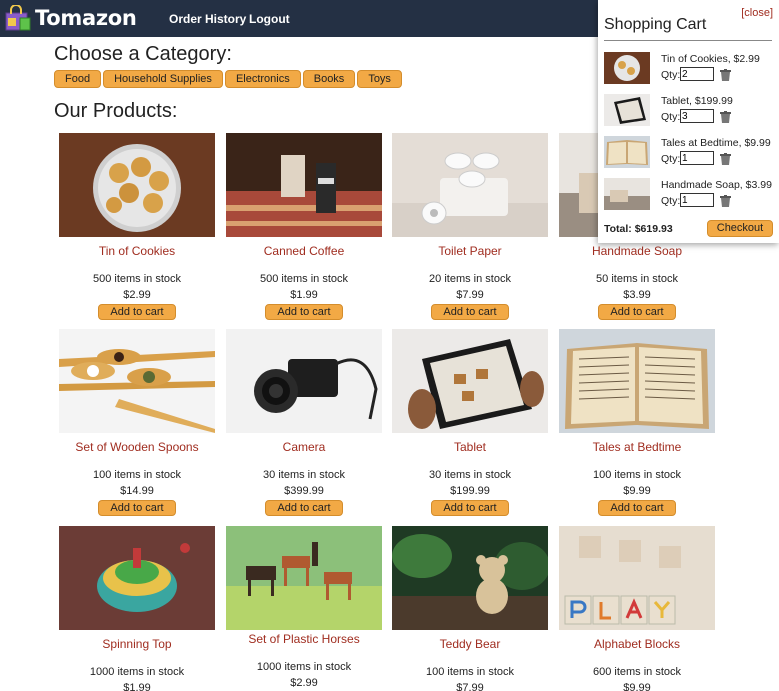 Image resolution: width=779 pixels, height=691 pixels. I want to click on product-name: Camera, so click(304, 448).